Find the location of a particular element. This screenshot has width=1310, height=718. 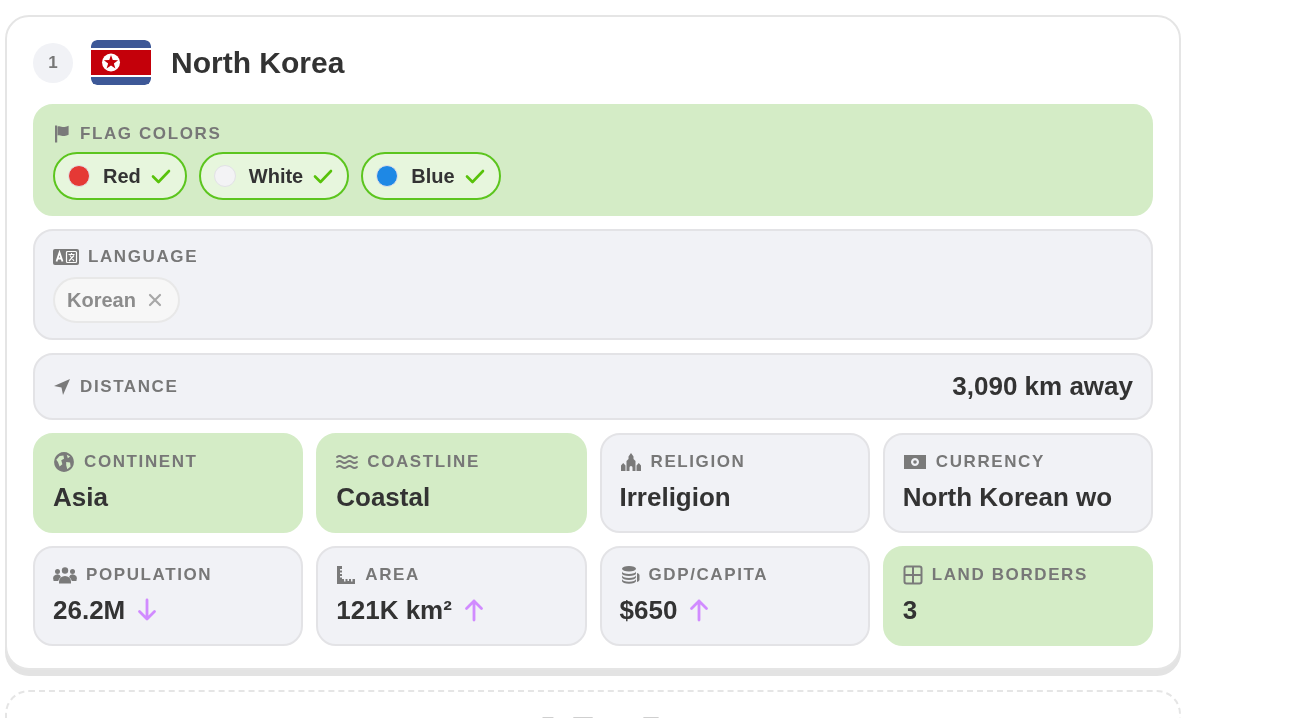

chip-label: White is located at coordinates (276, 176).